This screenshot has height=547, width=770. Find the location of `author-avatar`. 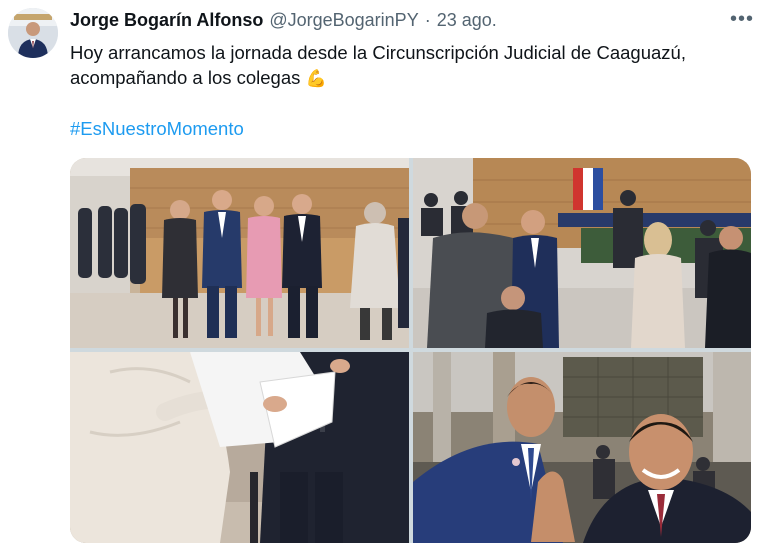

author-avatar is located at coordinates (33, 33).